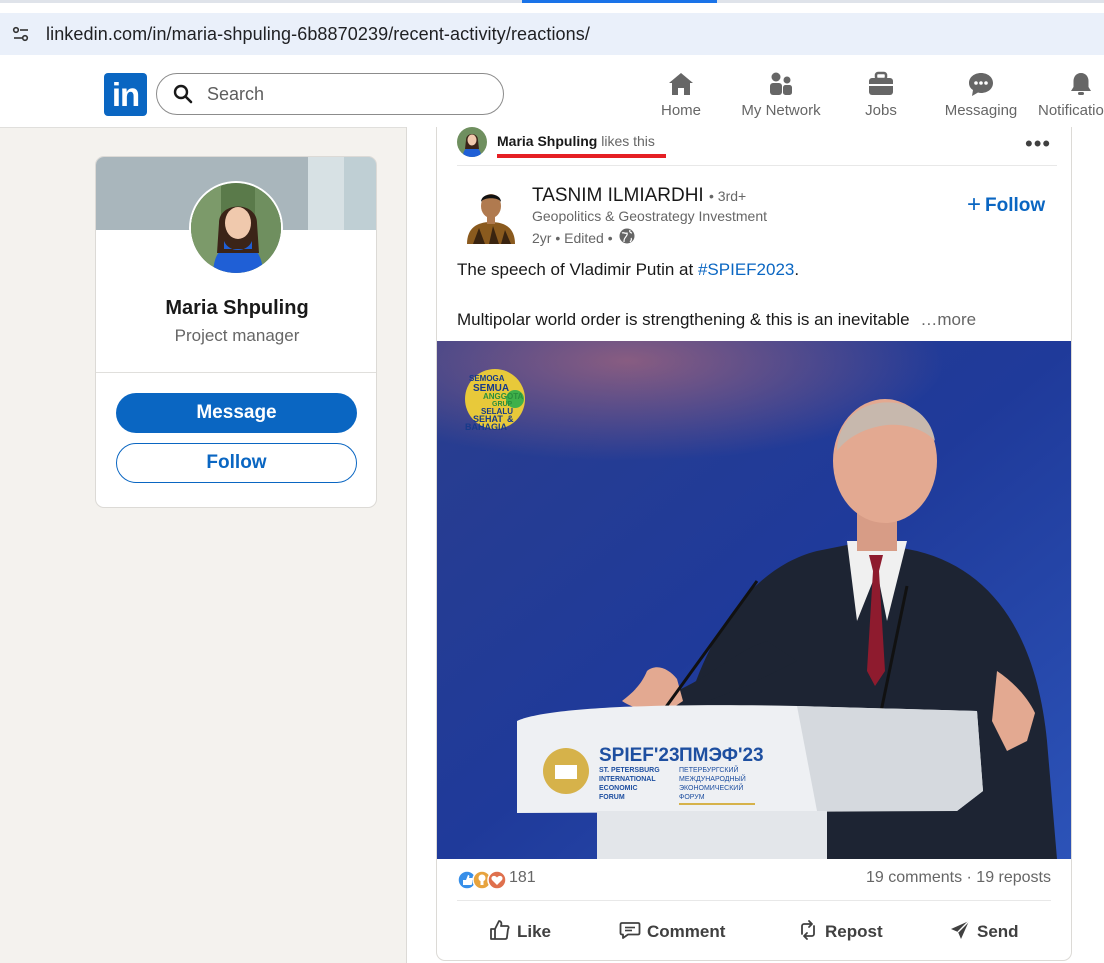  Describe the element at coordinates (981, 84) in the screenshot. I see `messaging-icon` at that location.